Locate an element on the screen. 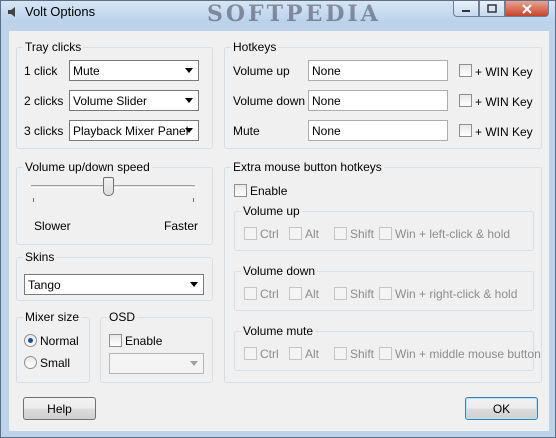  tray-row-1-label: 1 click is located at coordinates (41, 71).